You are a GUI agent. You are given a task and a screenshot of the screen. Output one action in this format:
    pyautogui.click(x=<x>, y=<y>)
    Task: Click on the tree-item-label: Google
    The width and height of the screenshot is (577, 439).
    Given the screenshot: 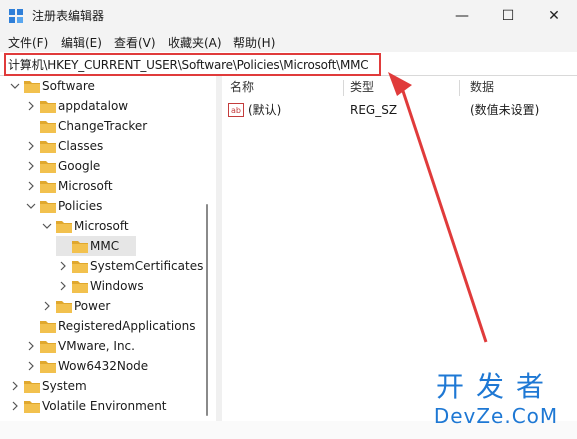 What is the action you would take?
    pyautogui.click(x=79, y=166)
    